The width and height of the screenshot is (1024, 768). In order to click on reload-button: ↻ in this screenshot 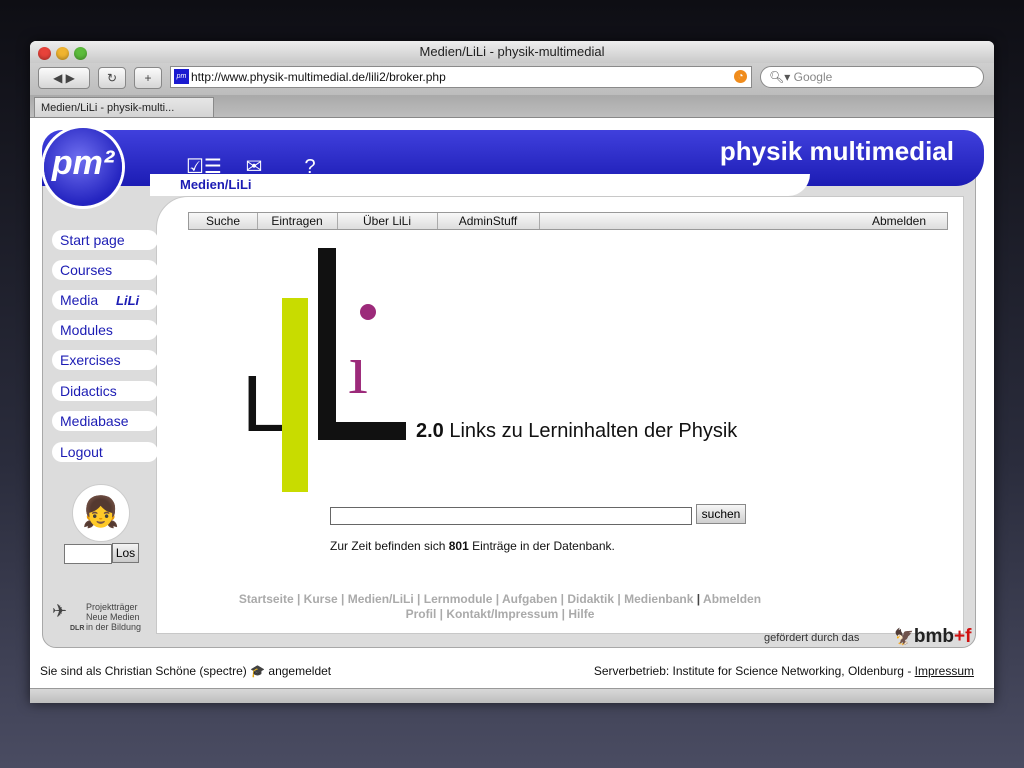, I will do `click(112, 78)`.